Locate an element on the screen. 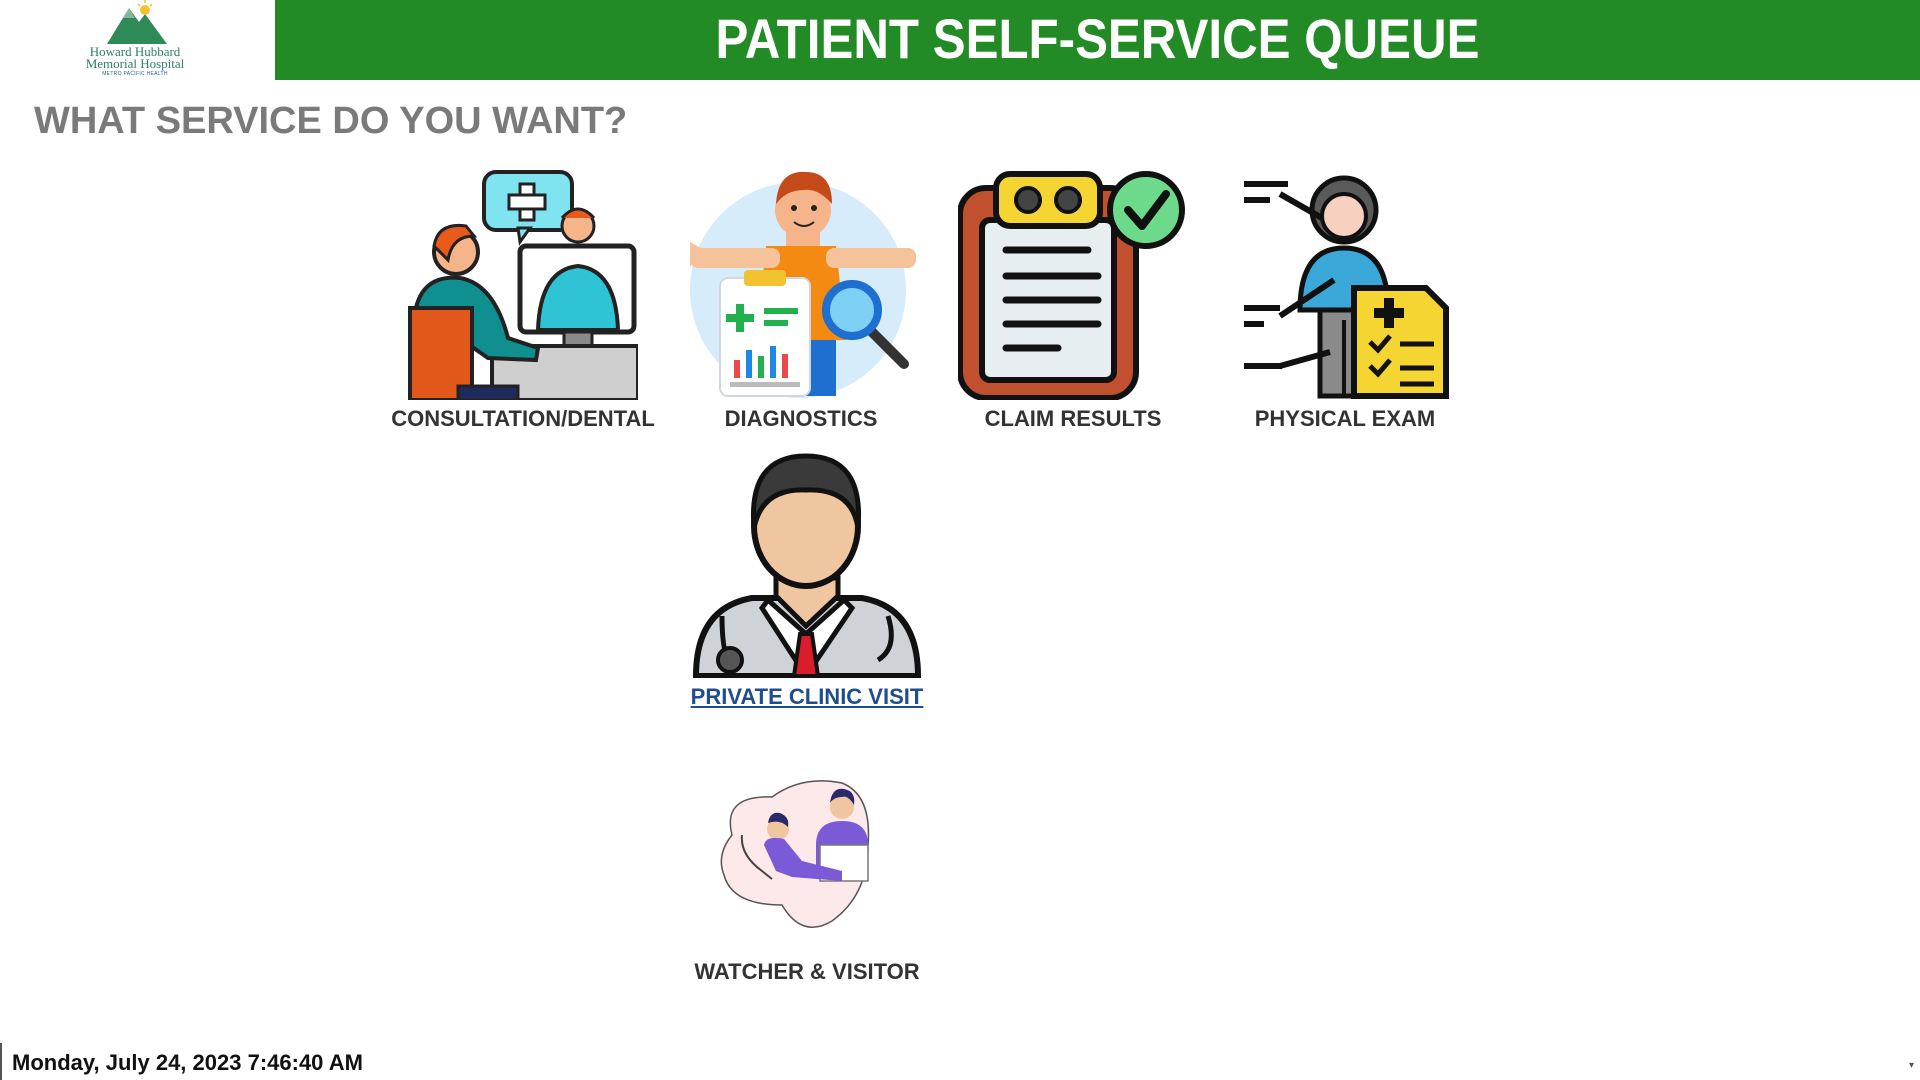 Image resolution: width=1920 pixels, height=1080 pixels. service-tile-physical-exam: PHYSICAL EXAM is located at coordinates (1345, 300).